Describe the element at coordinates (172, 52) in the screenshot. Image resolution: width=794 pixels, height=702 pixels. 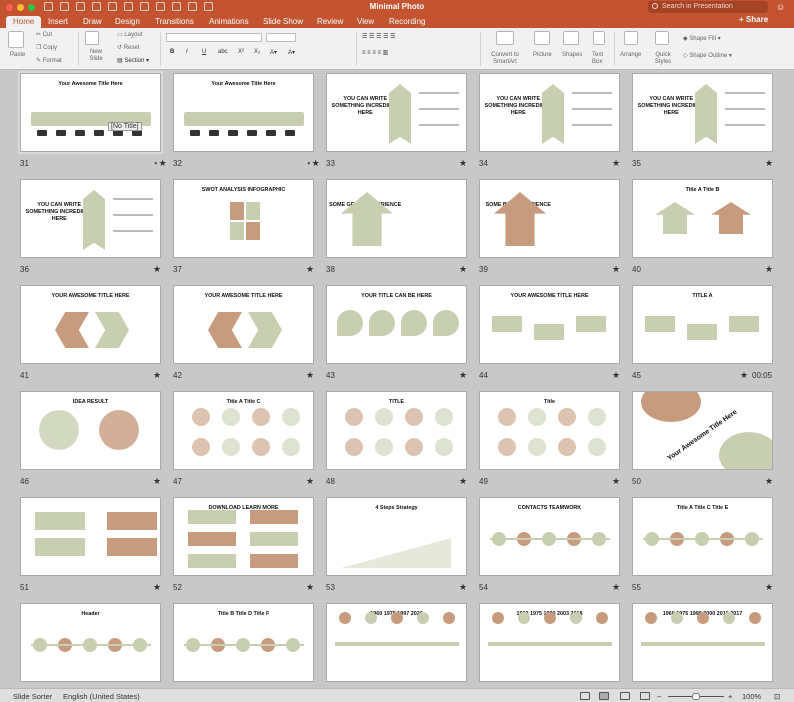
I see `bold-button: B` at that location.